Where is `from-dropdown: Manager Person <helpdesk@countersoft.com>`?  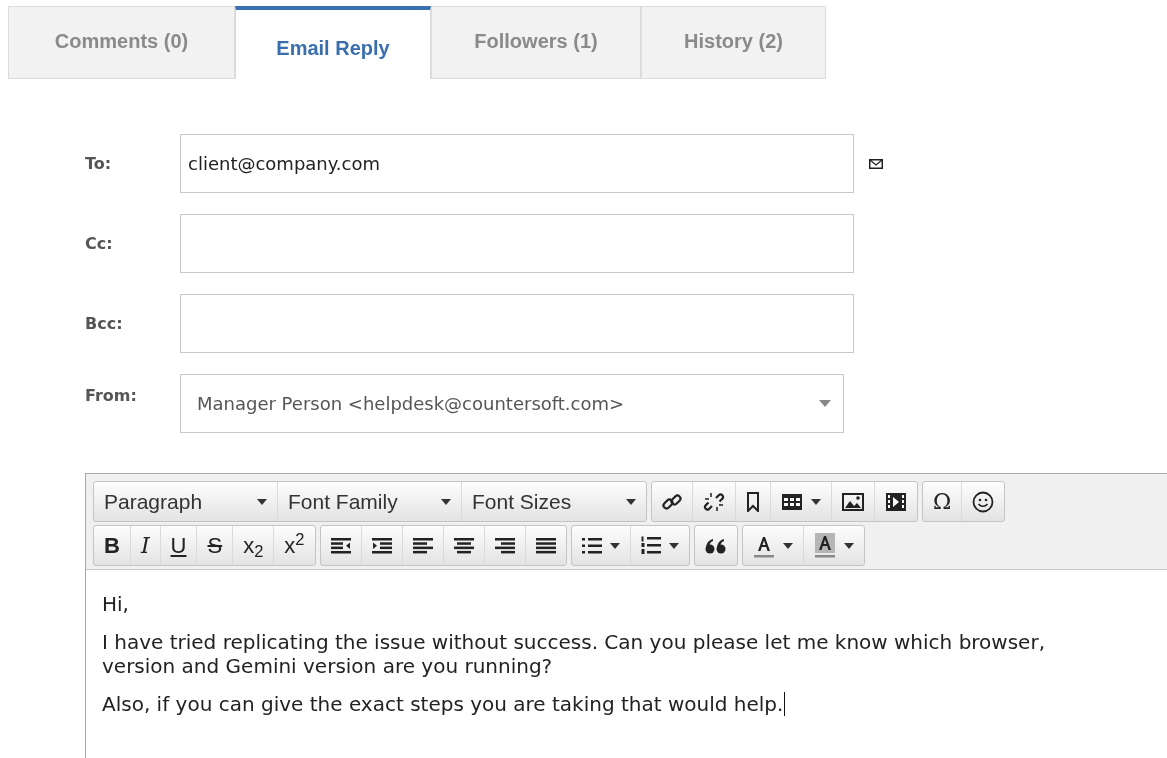
from-dropdown: Manager Person <helpdesk@countersoft.com> is located at coordinates (512, 403).